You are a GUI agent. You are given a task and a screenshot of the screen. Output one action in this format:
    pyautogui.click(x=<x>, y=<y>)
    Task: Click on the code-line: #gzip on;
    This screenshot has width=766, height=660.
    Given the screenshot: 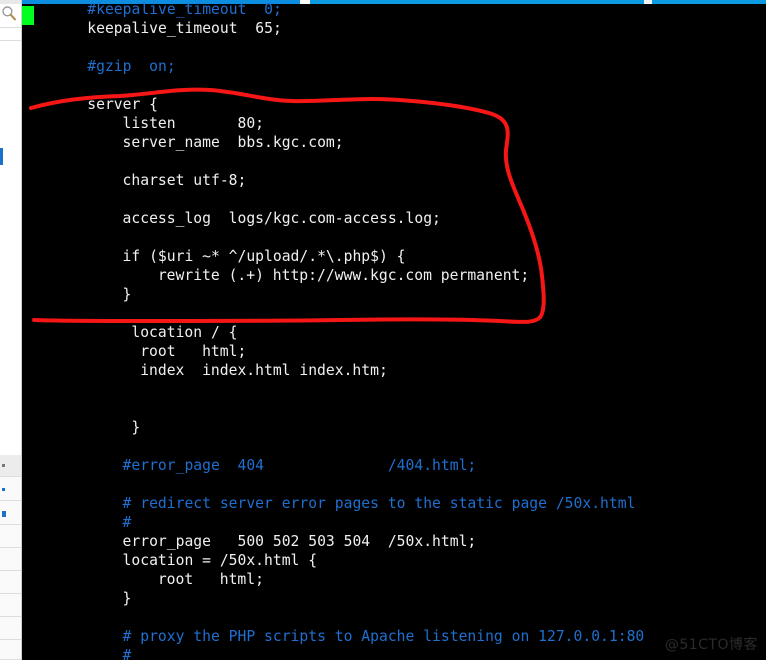 What is the action you would take?
    pyautogui.click(x=394, y=66)
    